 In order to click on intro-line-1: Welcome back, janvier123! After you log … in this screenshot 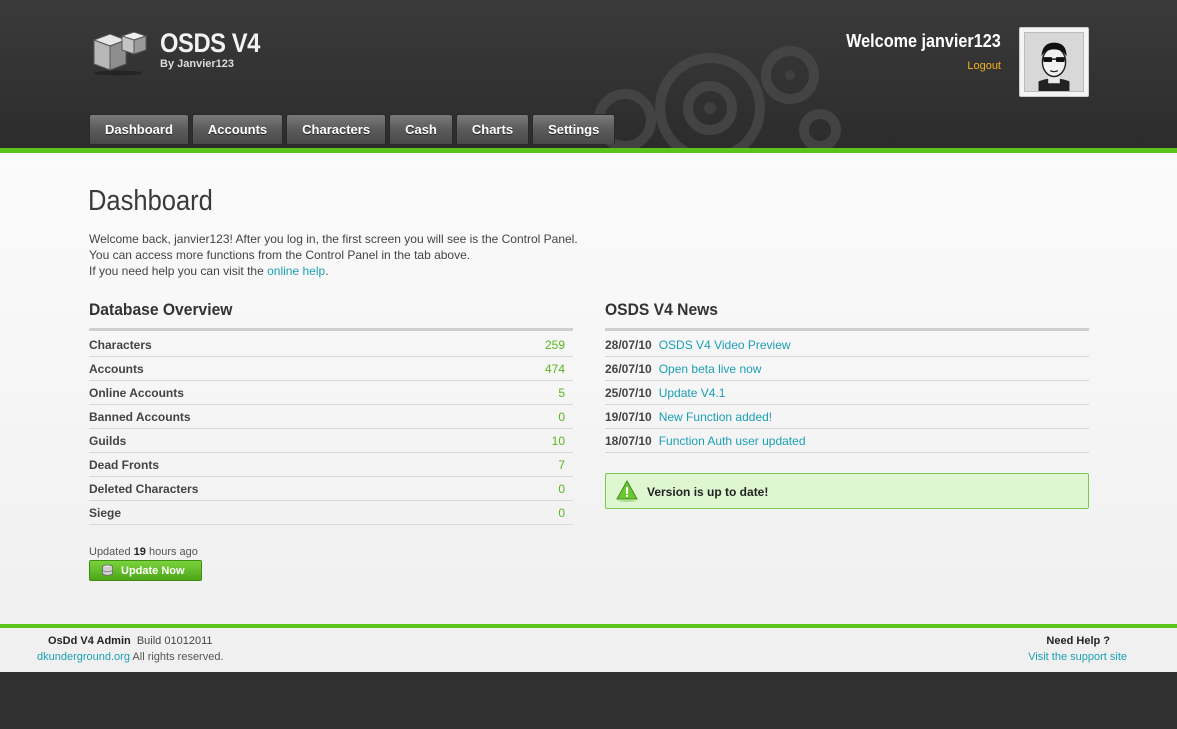, I will do `click(333, 239)`.